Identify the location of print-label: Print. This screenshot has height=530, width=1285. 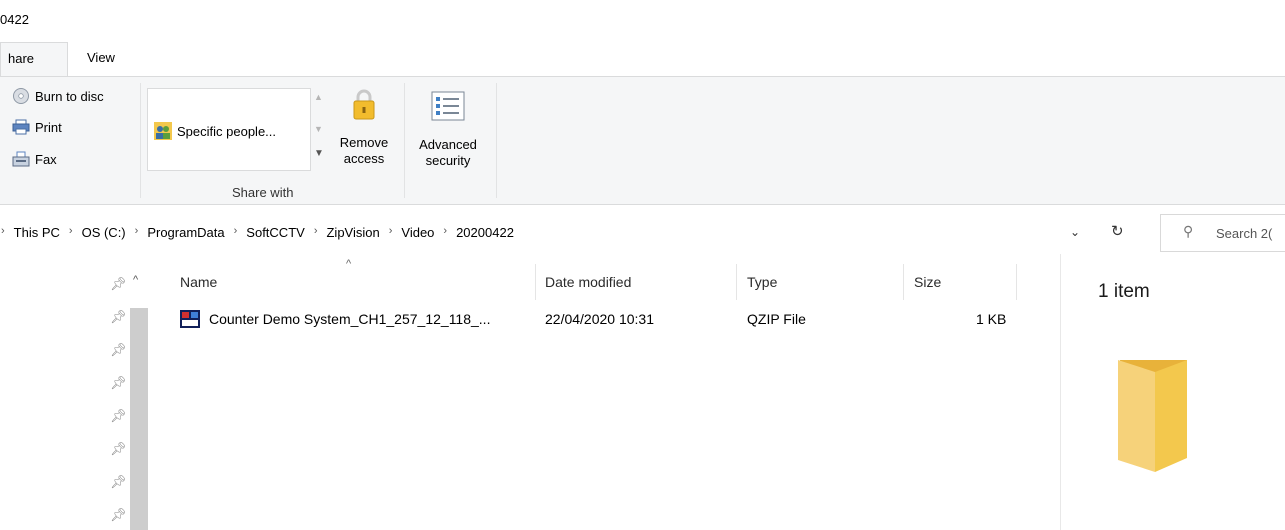
(48, 127).